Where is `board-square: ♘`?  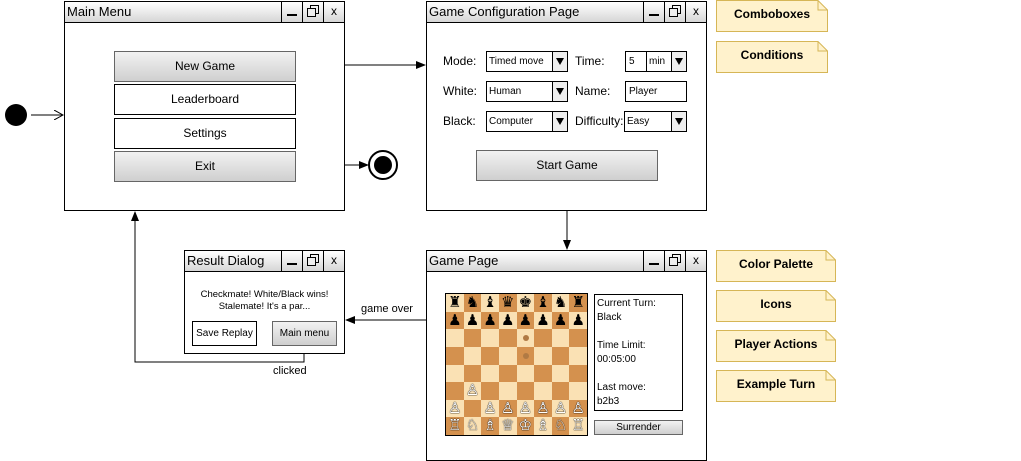 board-square: ♘ is located at coordinates (472, 426).